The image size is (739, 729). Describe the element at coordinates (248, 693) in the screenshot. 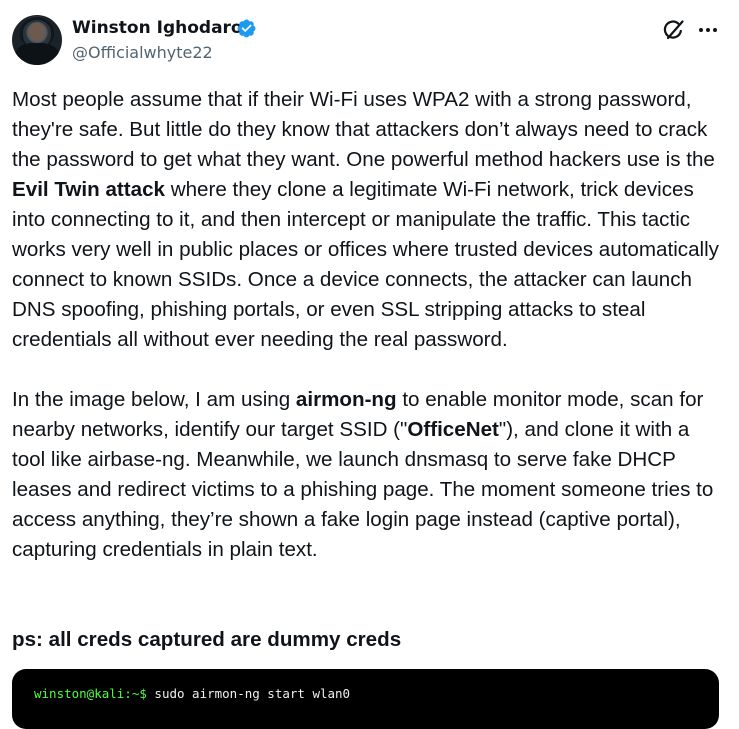

I see `terminal-command: sudo airmon-ng start wlan0` at that location.